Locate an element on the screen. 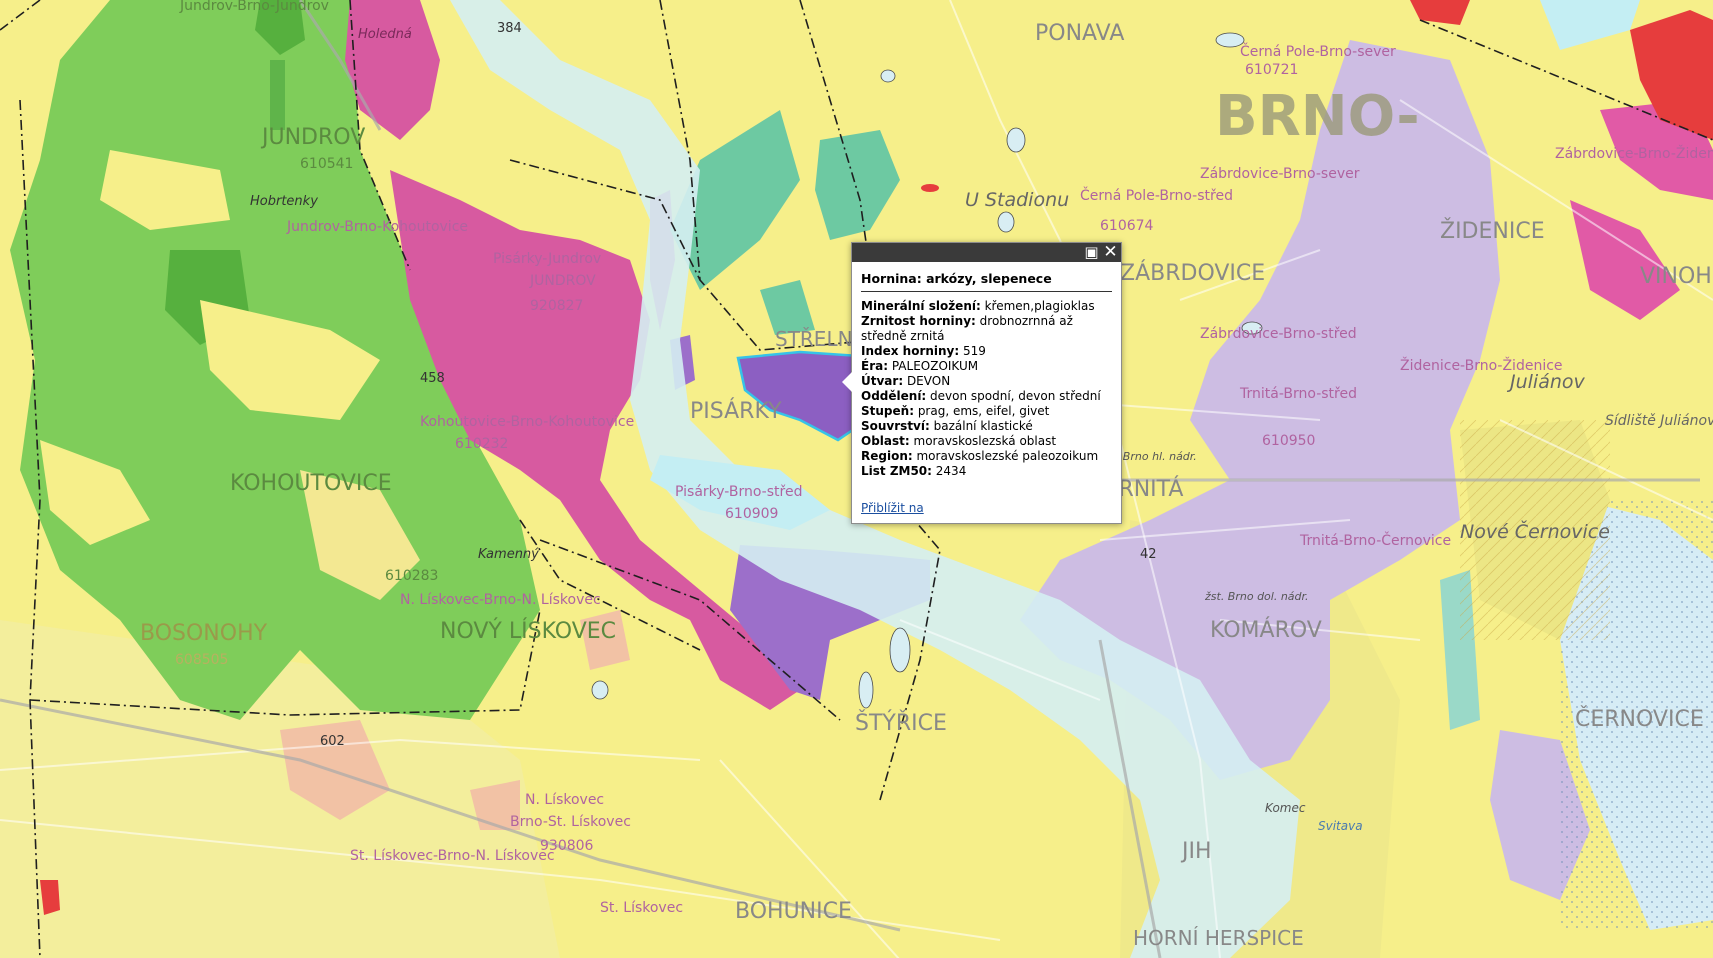  attribute-value: bazální klastické is located at coordinates (981, 426).